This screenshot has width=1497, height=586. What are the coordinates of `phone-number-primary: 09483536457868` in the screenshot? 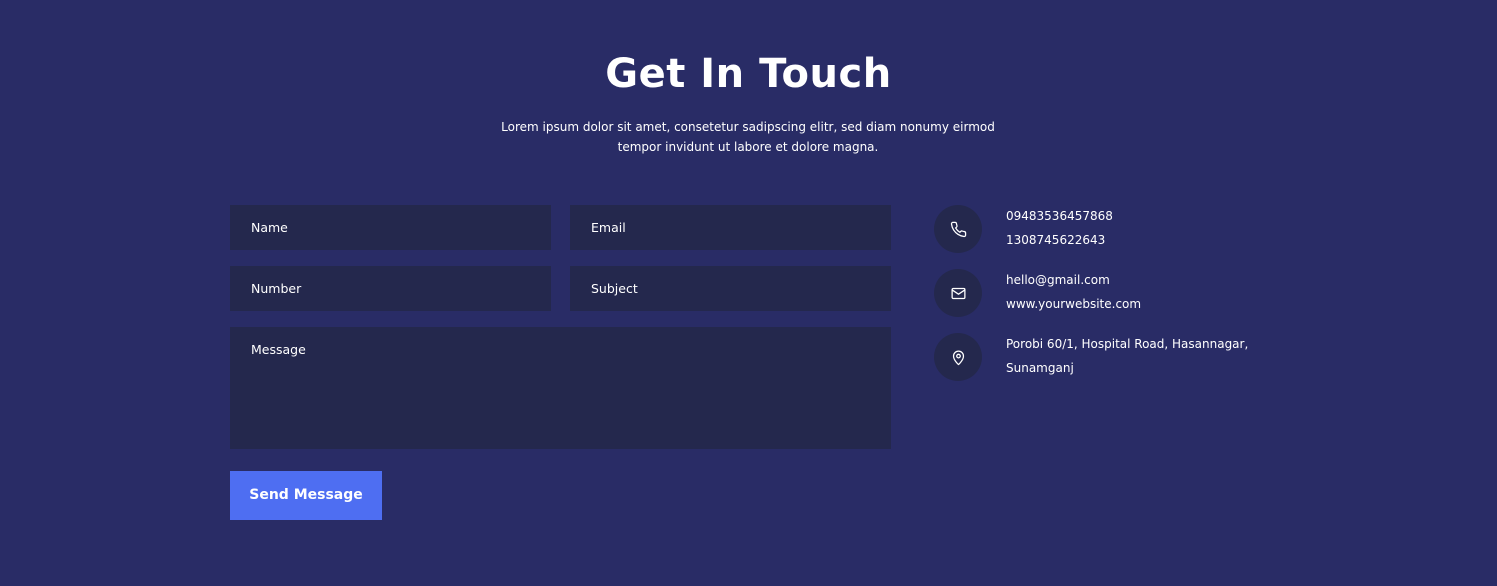 It's located at (1059, 216).